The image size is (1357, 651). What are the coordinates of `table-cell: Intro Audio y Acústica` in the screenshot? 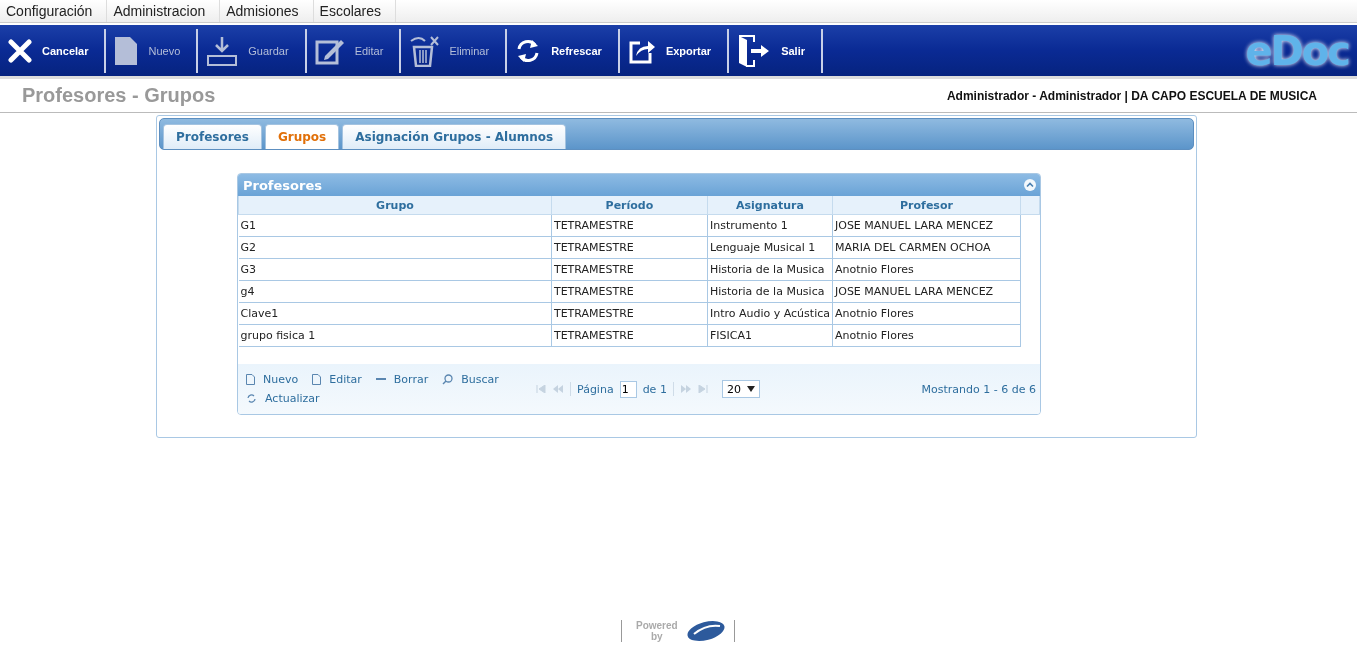 It's located at (770, 313).